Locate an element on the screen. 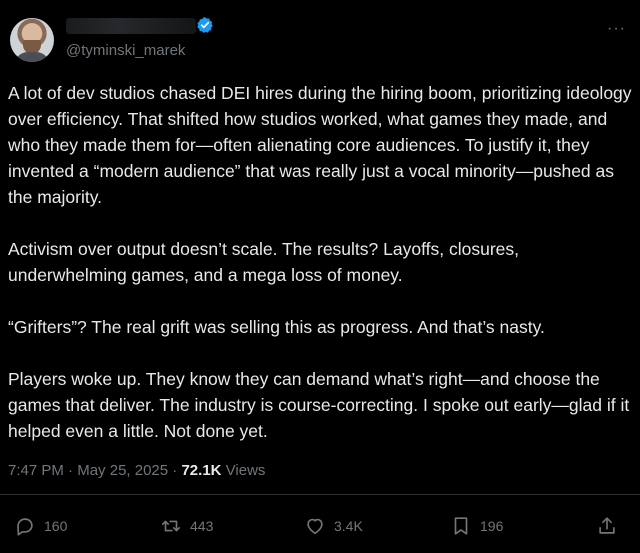  action-bar: 160 443 3.4K 196 is located at coordinates (320, 526).